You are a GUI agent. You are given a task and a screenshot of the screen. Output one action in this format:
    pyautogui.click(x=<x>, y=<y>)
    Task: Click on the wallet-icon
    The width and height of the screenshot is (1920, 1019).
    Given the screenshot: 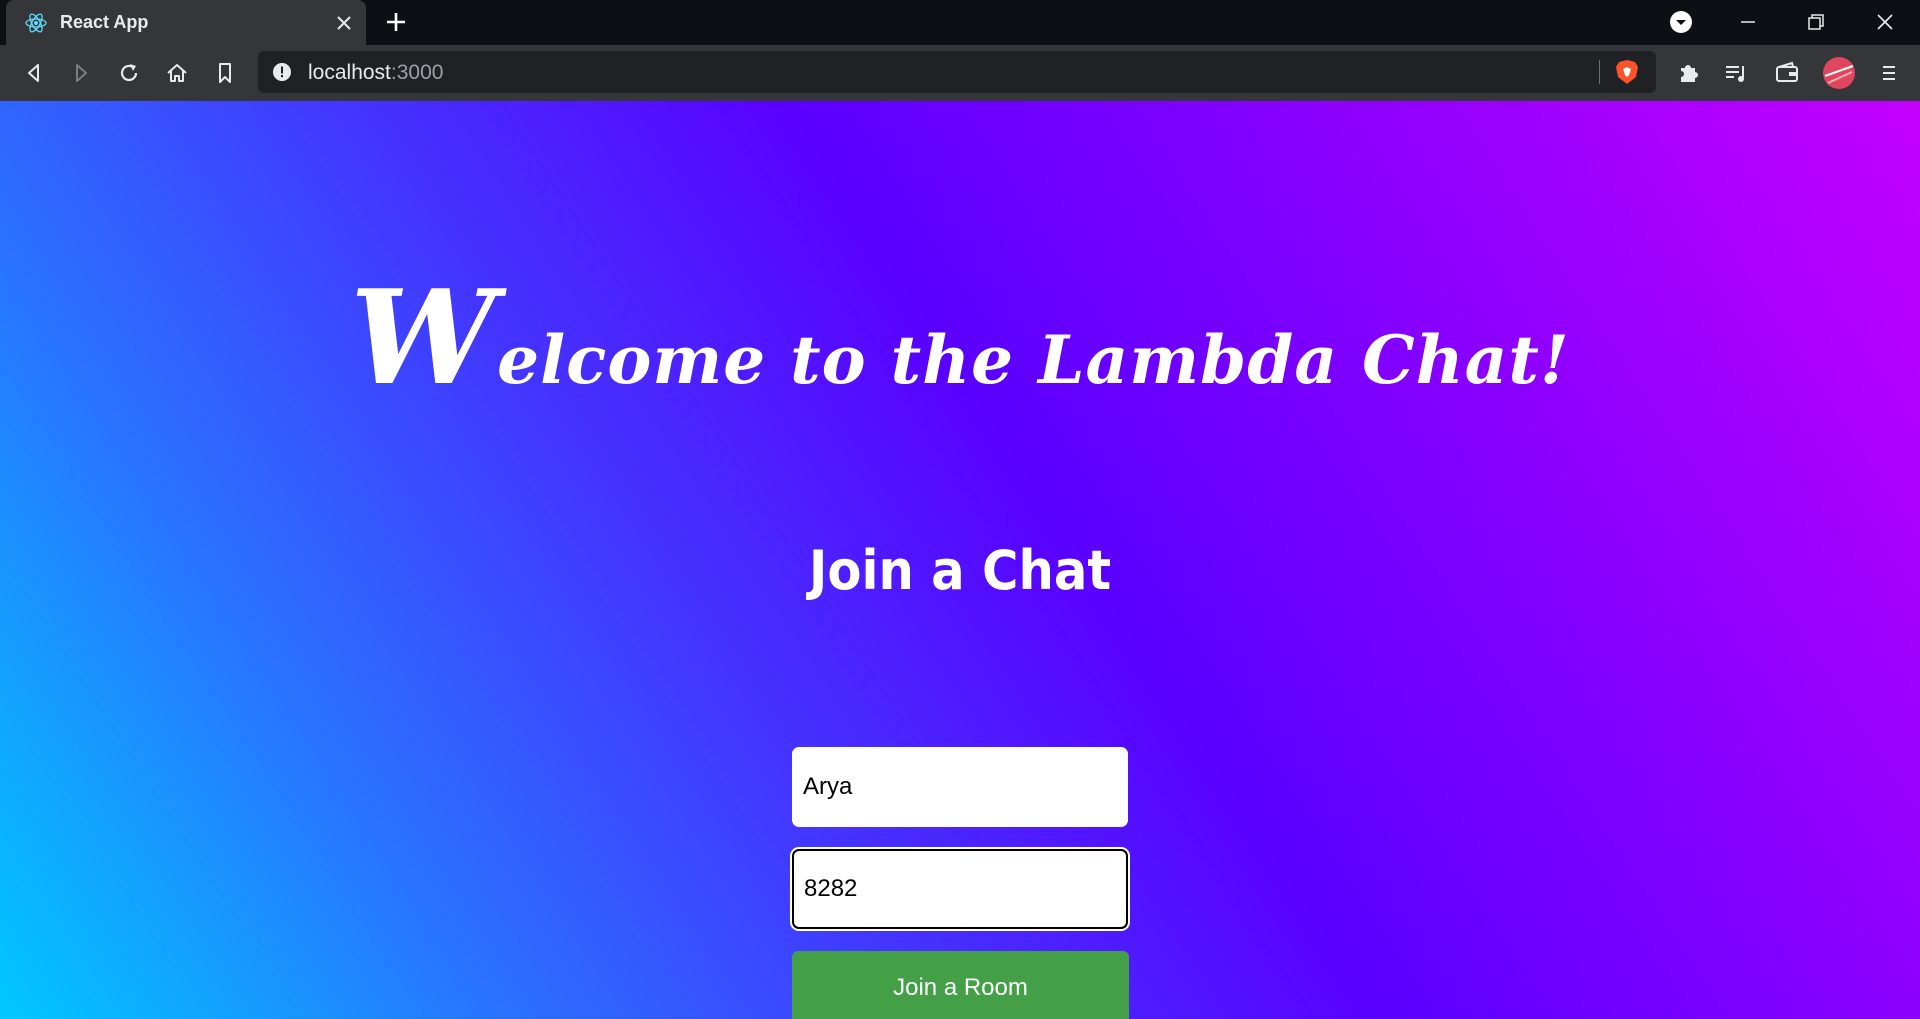 What is the action you would take?
    pyautogui.click(x=1787, y=73)
    